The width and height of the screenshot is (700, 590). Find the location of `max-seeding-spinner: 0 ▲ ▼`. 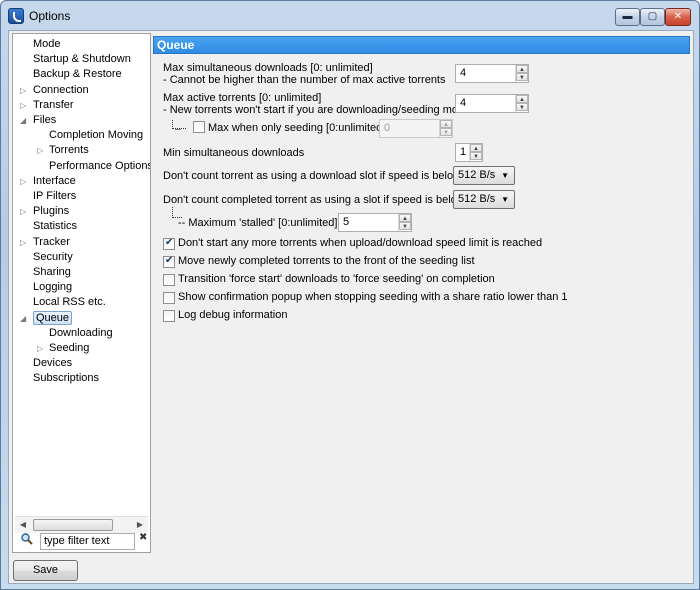

max-seeding-spinner: 0 ▲ ▼ is located at coordinates (416, 128).